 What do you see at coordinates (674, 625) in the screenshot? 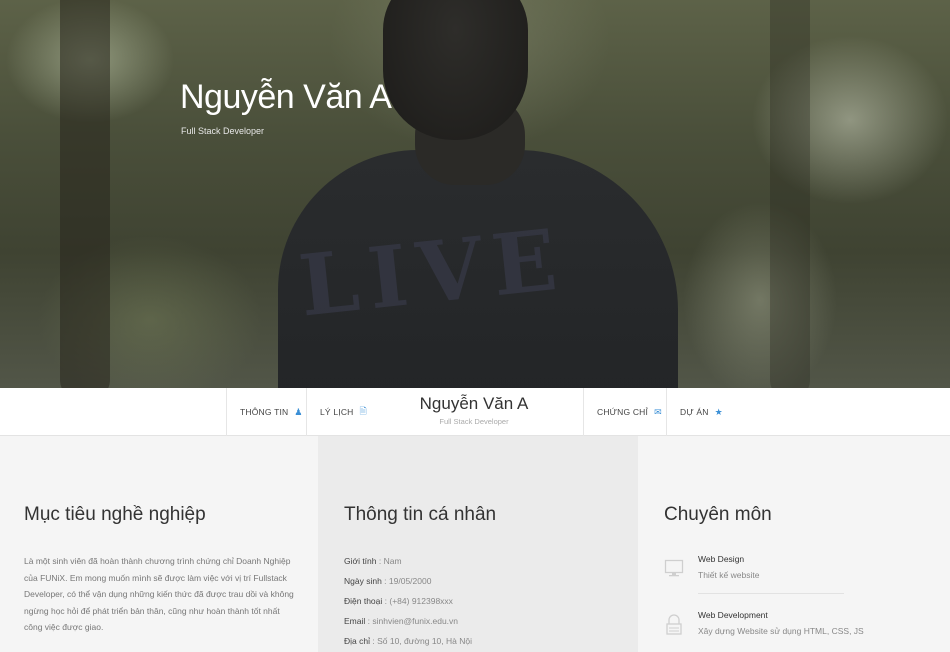
I see `lock-icon` at bounding box center [674, 625].